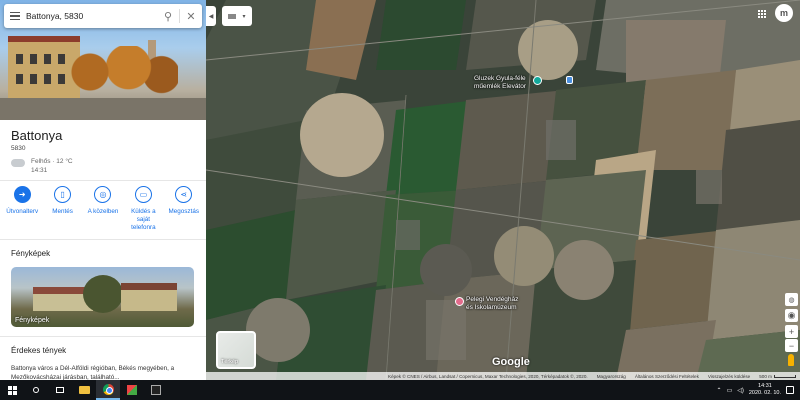 This screenshot has height=400, width=800. I want to click on phone-icon: ▭, so click(143, 194).